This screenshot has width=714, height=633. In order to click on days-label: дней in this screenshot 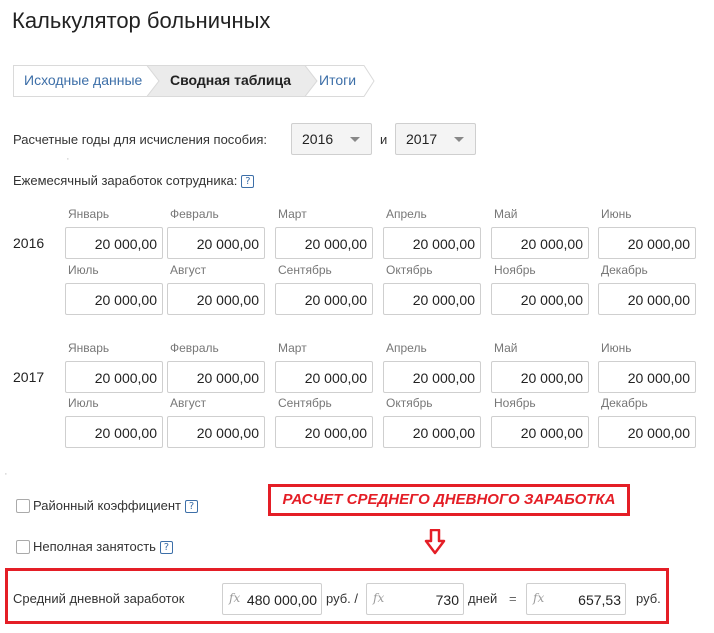, I will do `click(483, 598)`.